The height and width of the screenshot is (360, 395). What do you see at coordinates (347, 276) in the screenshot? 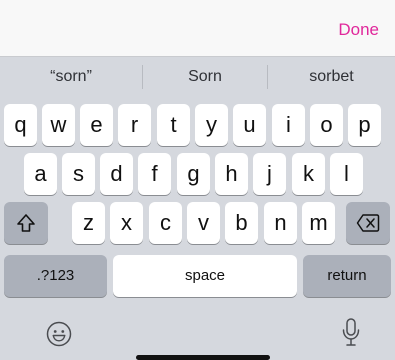
I see `return-key: return` at bounding box center [347, 276].